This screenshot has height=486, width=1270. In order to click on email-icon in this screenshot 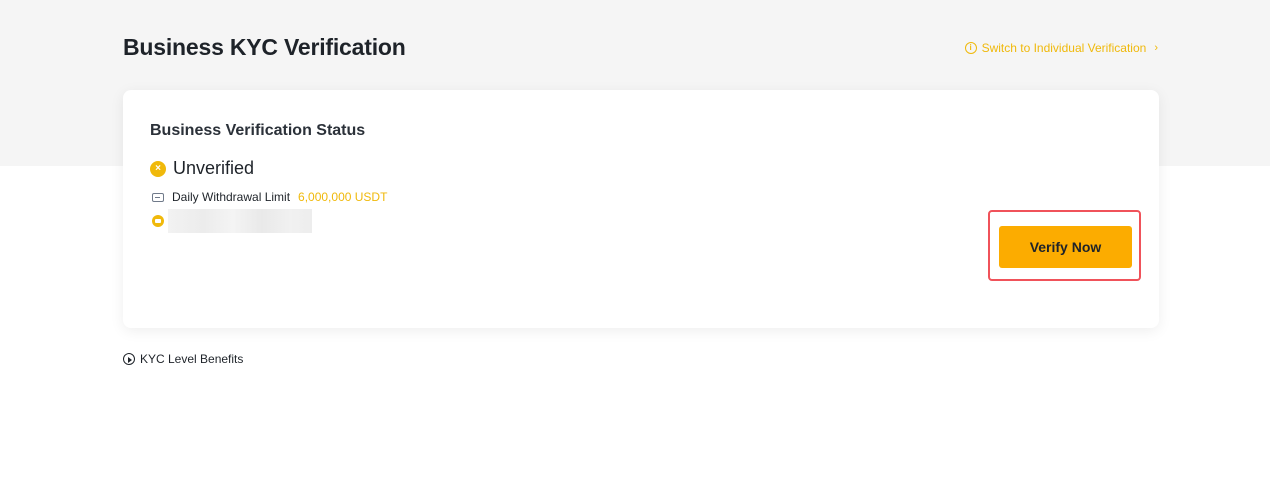, I will do `click(158, 221)`.